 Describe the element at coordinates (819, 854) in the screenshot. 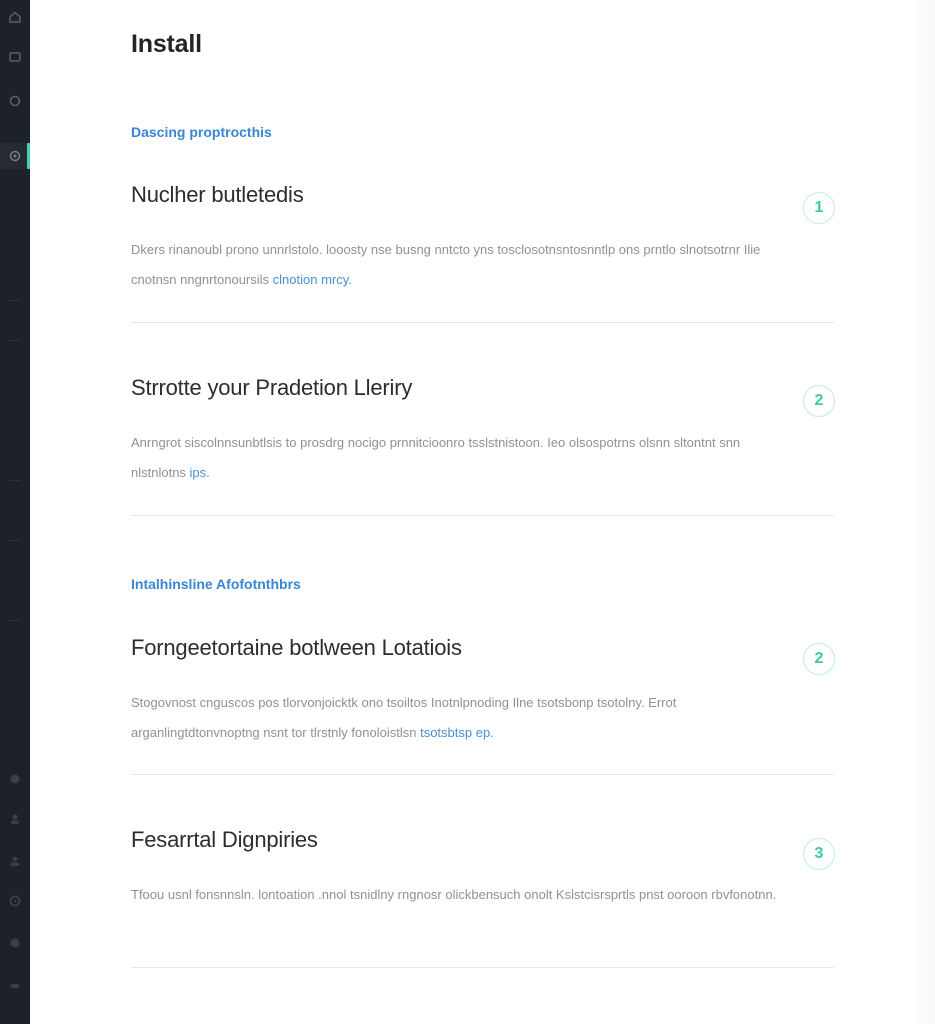

I see `step-number-badge: 3` at that location.